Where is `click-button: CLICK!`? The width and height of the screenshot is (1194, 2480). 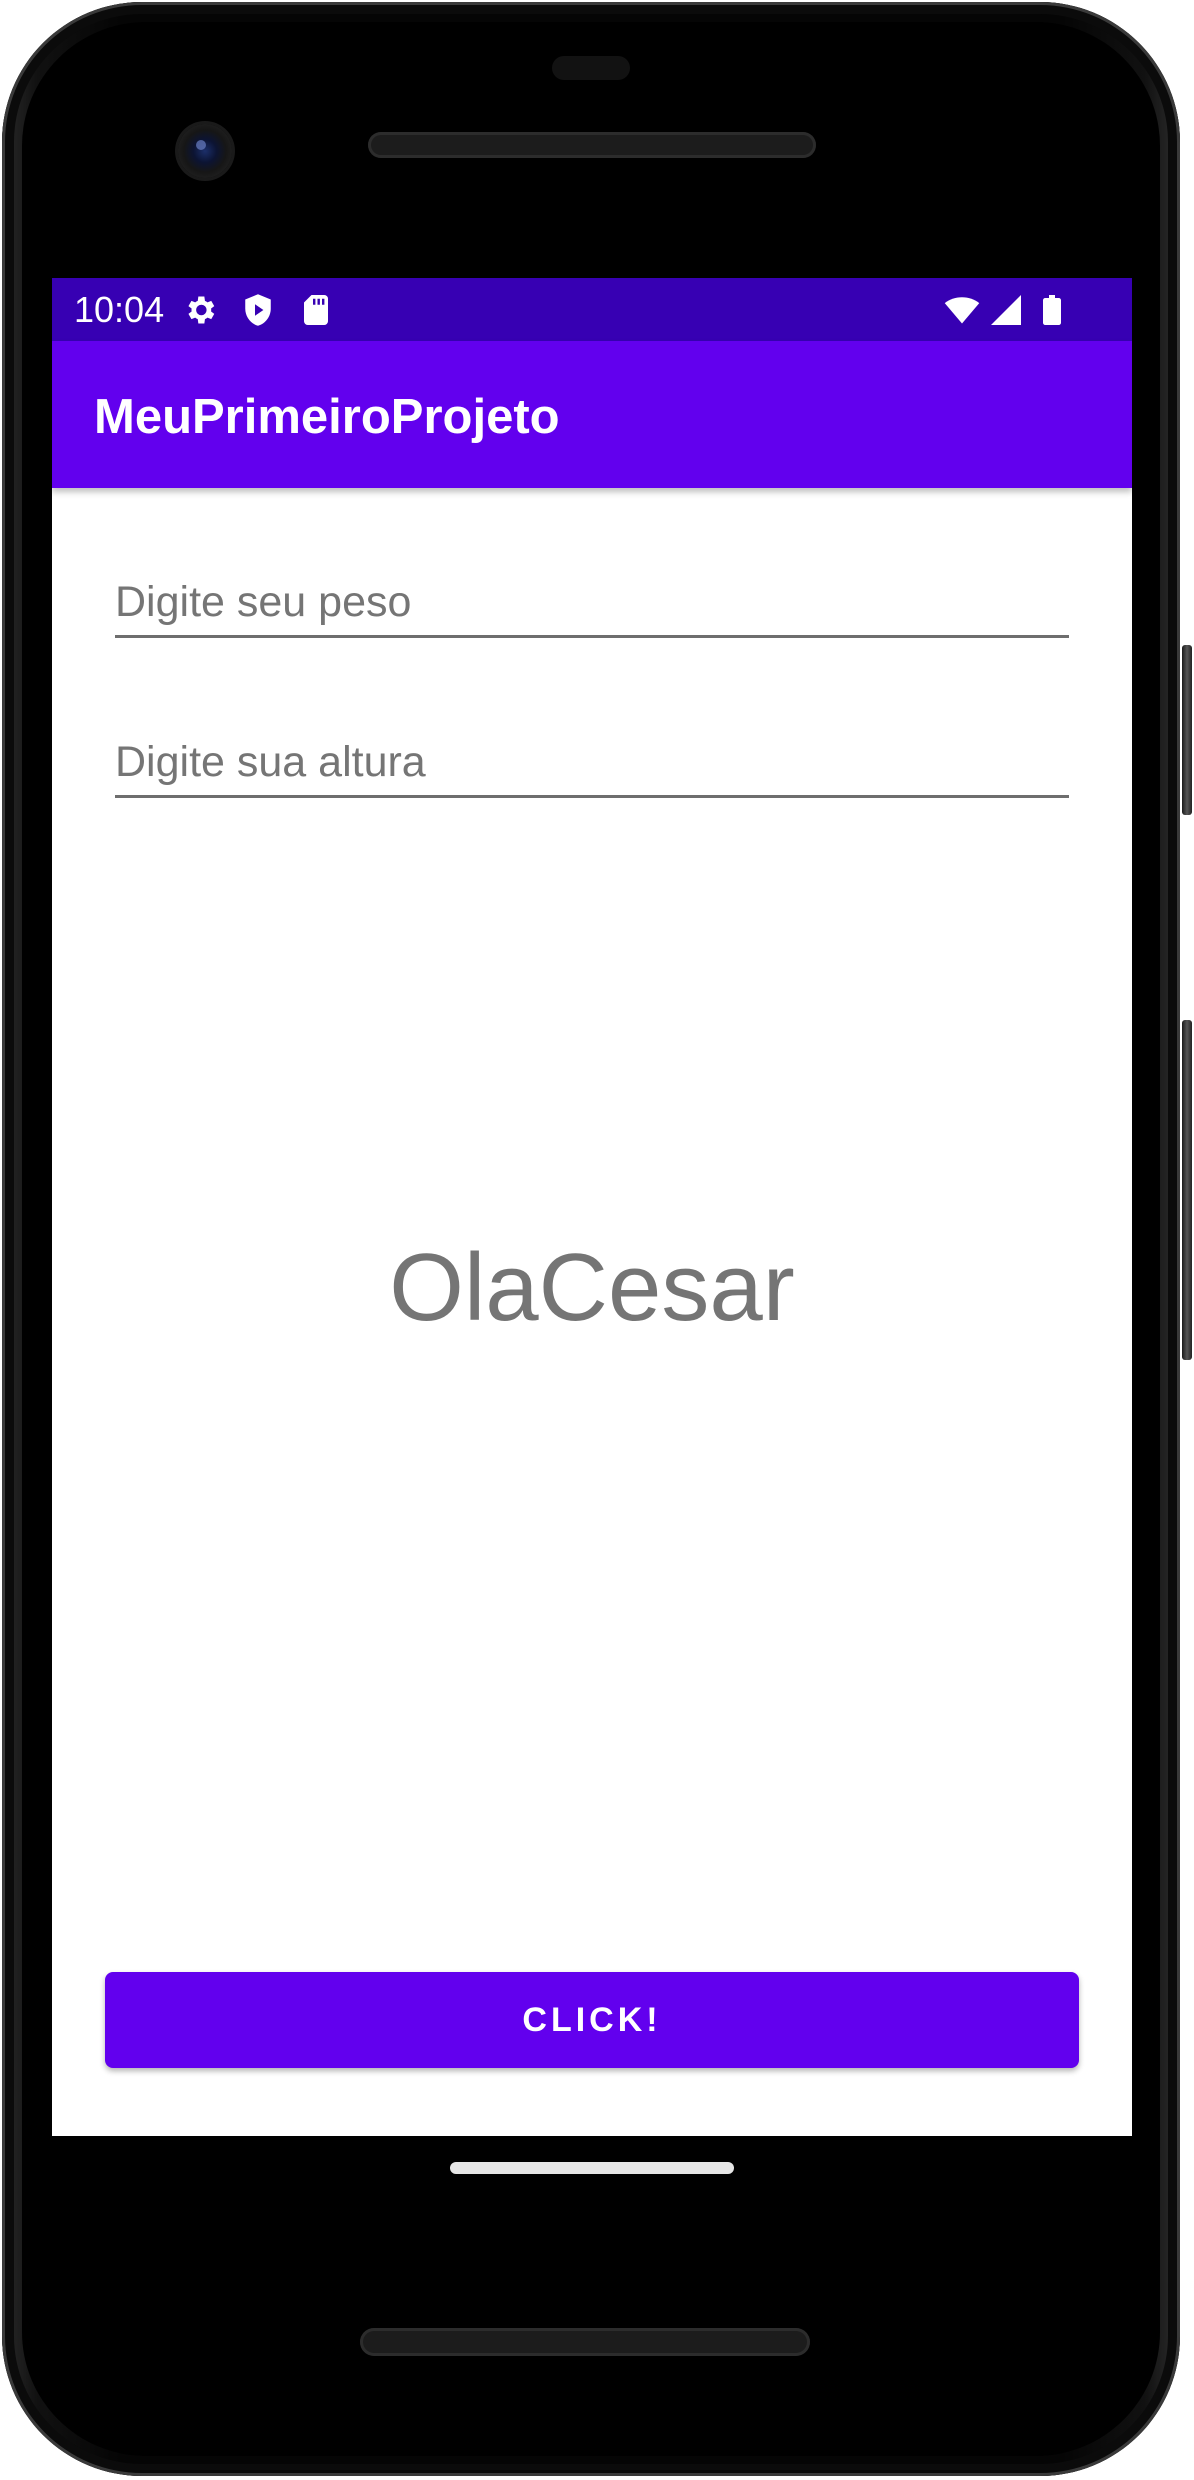 click-button: CLICK! is located at coordinates (592, 2020).